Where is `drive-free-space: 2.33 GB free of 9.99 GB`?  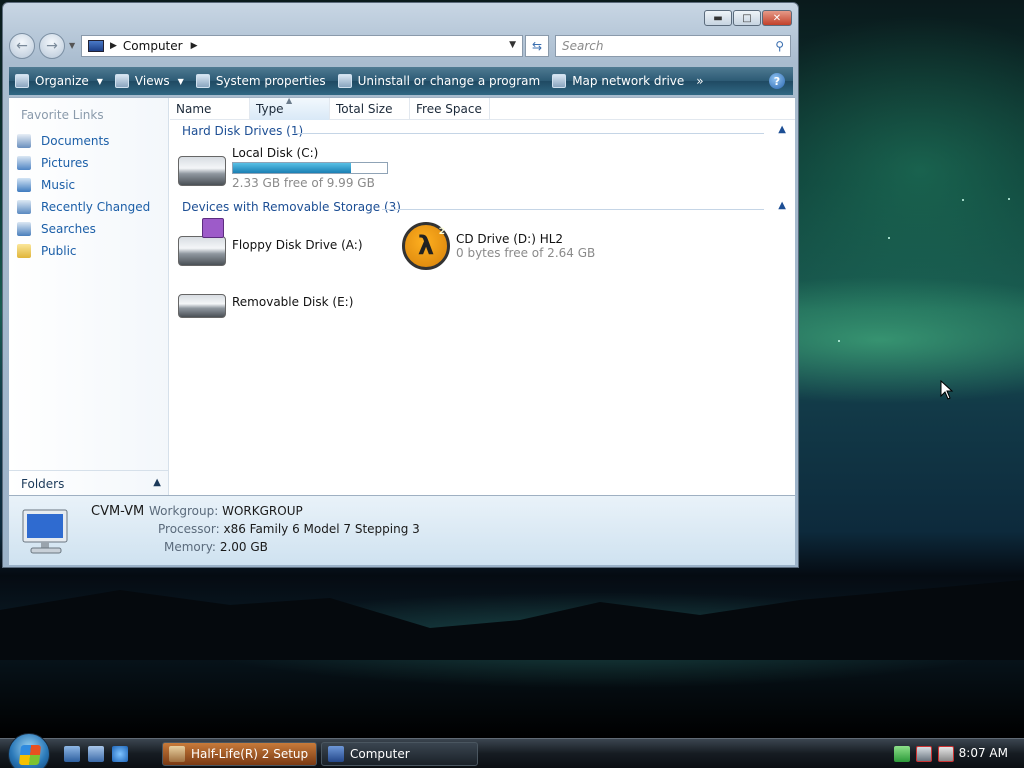 drive-free-space: 2.33 GB free of 9.99 GB is located at coordinates (303, 183).